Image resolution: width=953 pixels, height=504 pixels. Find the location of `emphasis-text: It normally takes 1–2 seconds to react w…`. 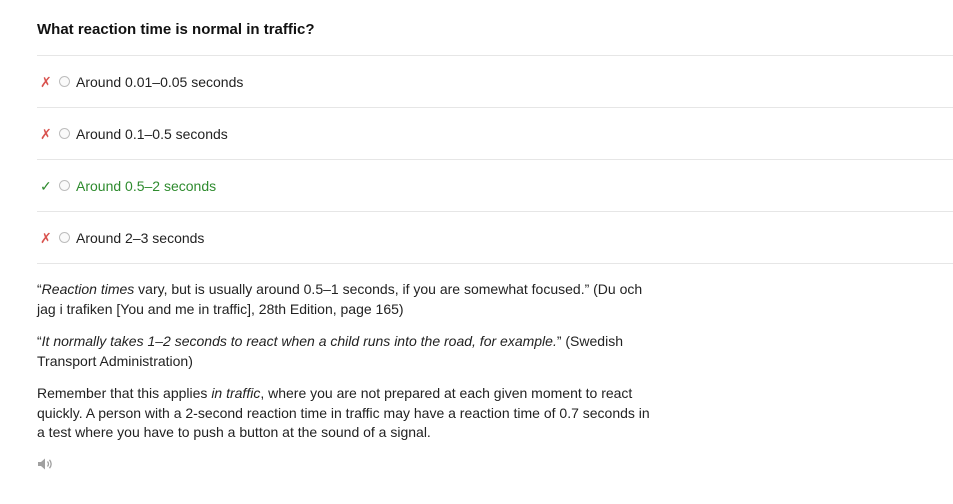

emphasis-text: It normally takes 1–2 seconds to react w… is located at coordinates (299, 341).